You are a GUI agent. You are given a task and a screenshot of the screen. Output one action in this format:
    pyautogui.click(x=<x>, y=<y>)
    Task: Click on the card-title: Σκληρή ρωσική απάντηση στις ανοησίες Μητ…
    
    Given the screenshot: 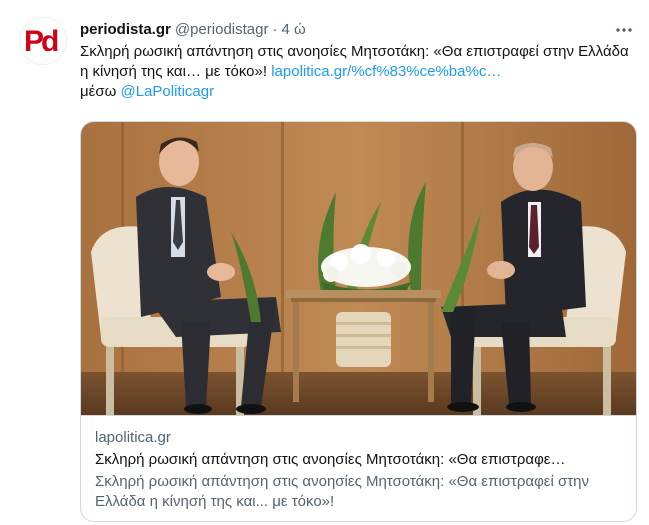 What is the action you would take?
    pyautogui.click(x=330, y=459)
    